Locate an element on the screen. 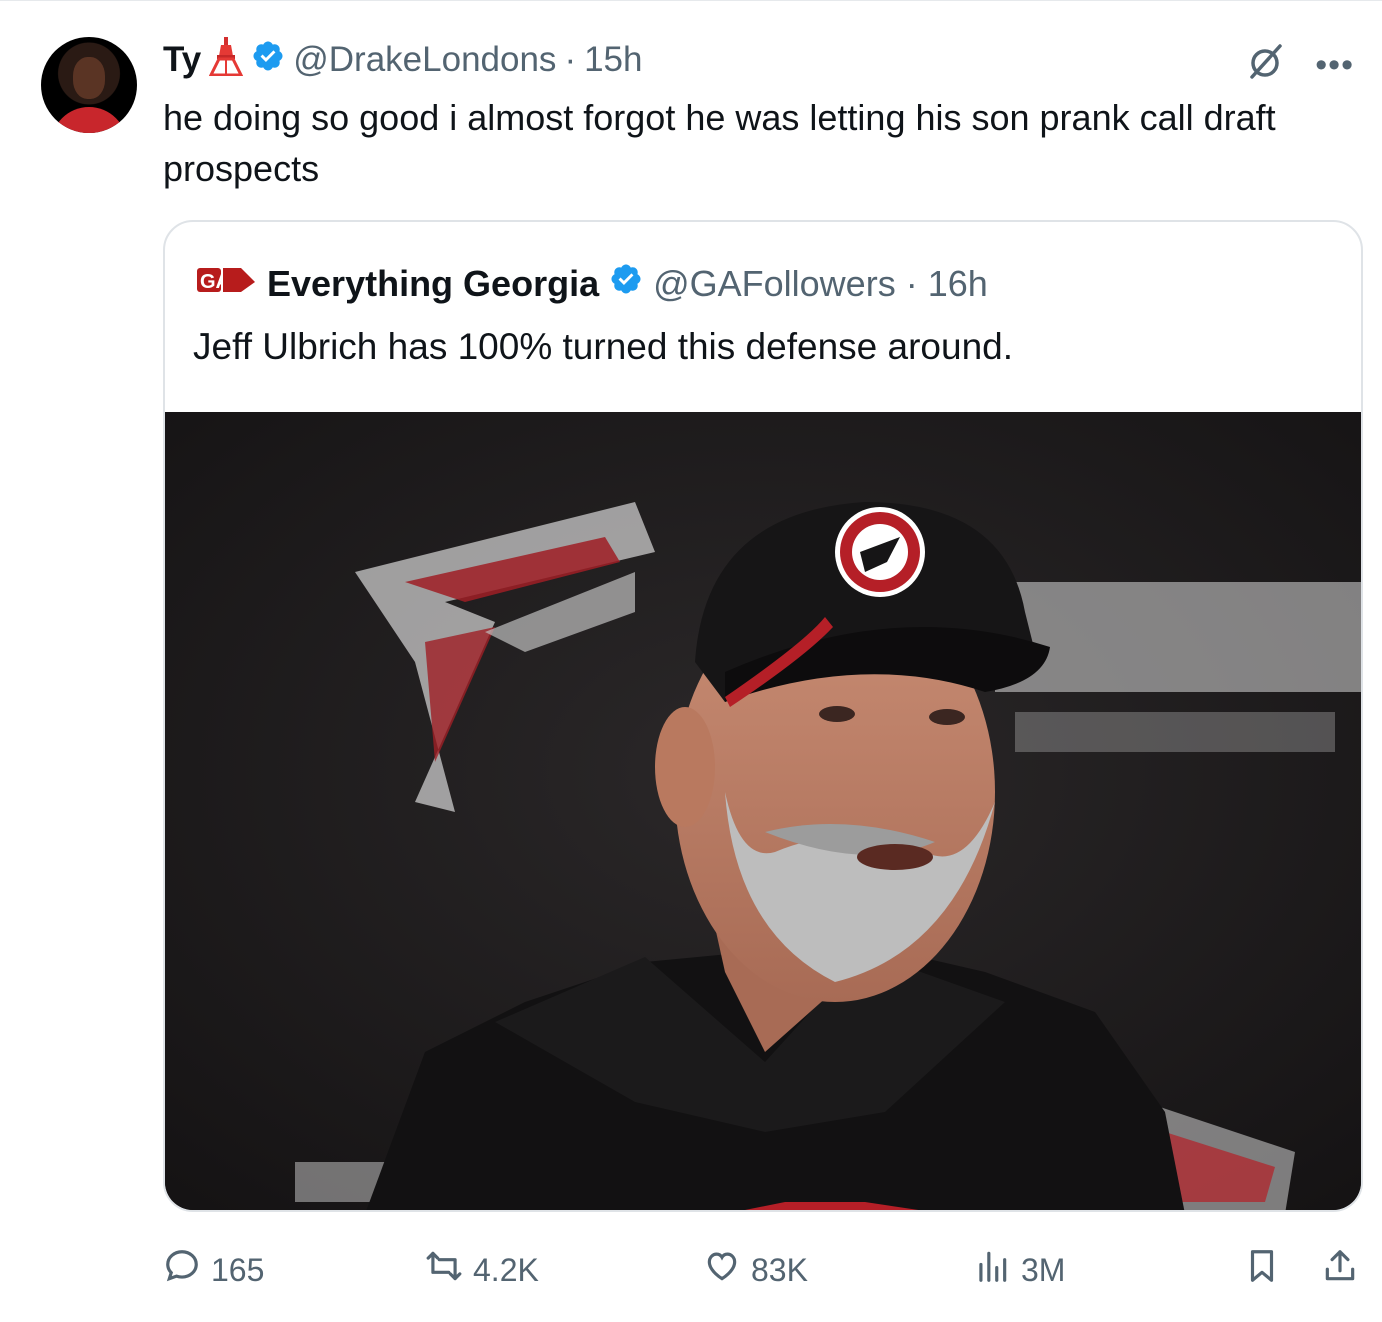 The width and height of the screenshot is (1382, 1322). quote-avatar-logo: GA is located at coordinates (227, 284).